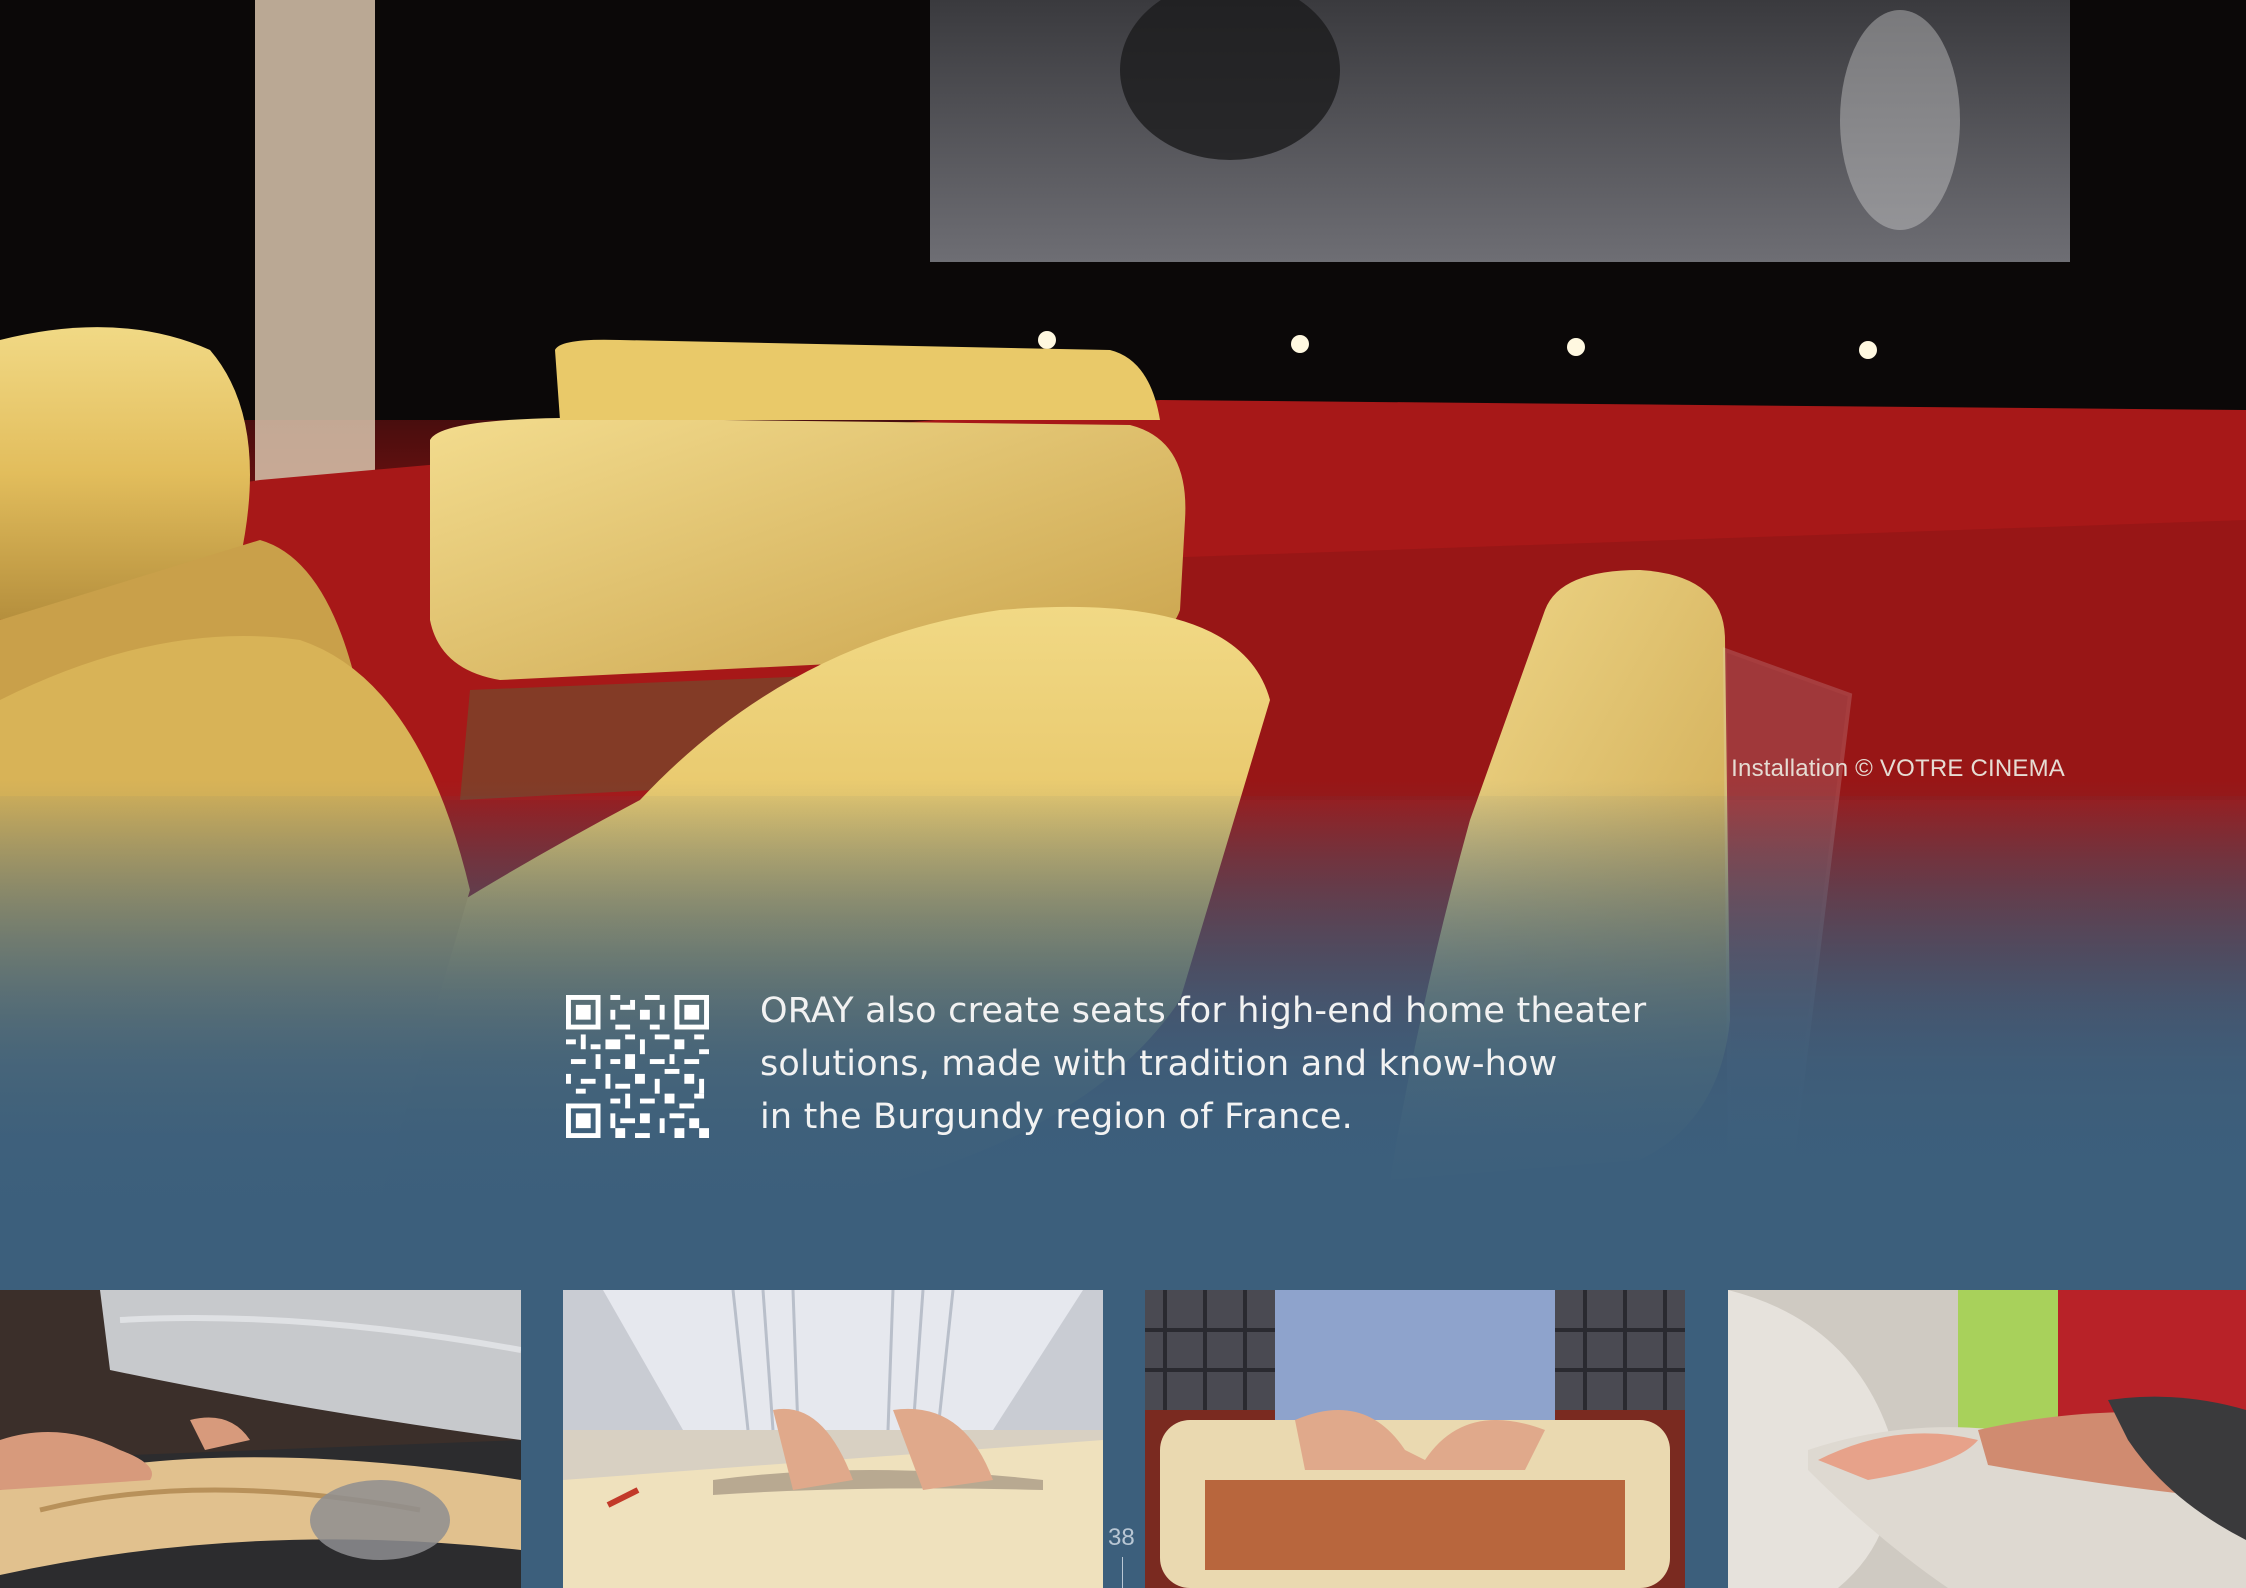 The height and width of the screenshot is (1588, 2246). I want to click on page-number: 38, so click(1121, 1537).